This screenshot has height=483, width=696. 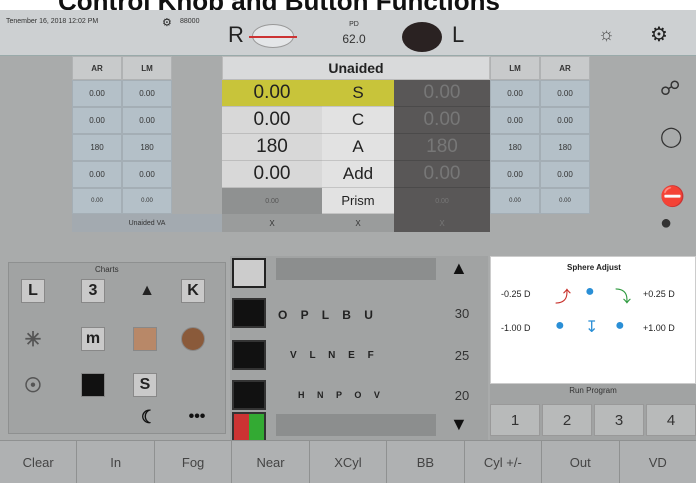 What do you see at coordinates (358, 147) in the screenshot?
I see `a-label: A` at bounding box center [358, 147].